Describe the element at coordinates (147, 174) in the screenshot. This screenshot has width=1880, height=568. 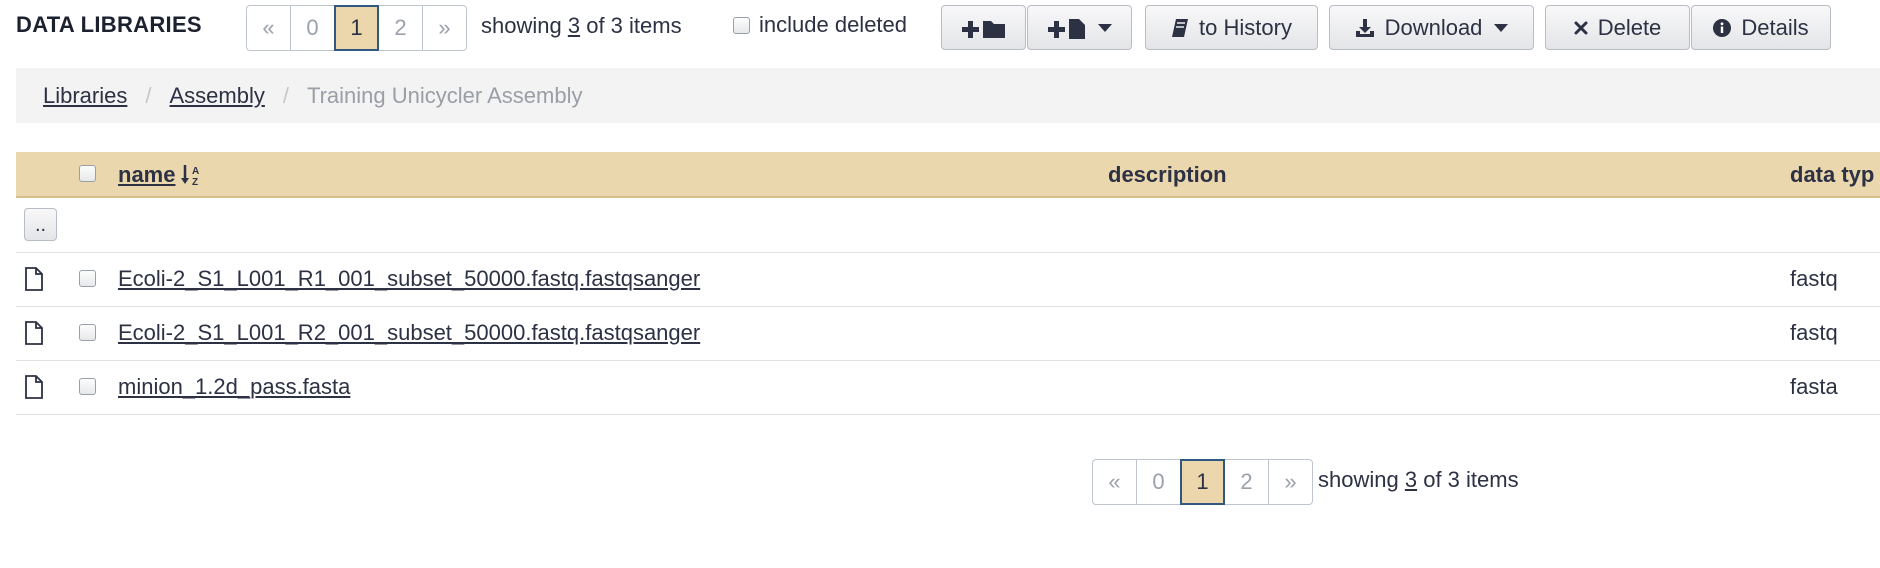
I see `column-name-label: name` at that location.